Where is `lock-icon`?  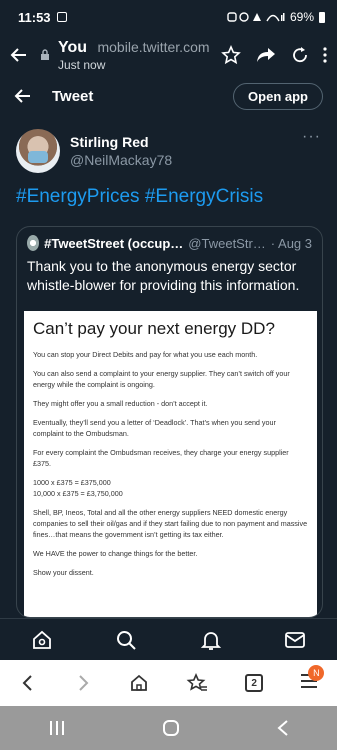
lock-icon is located at coordinates (45, 55).